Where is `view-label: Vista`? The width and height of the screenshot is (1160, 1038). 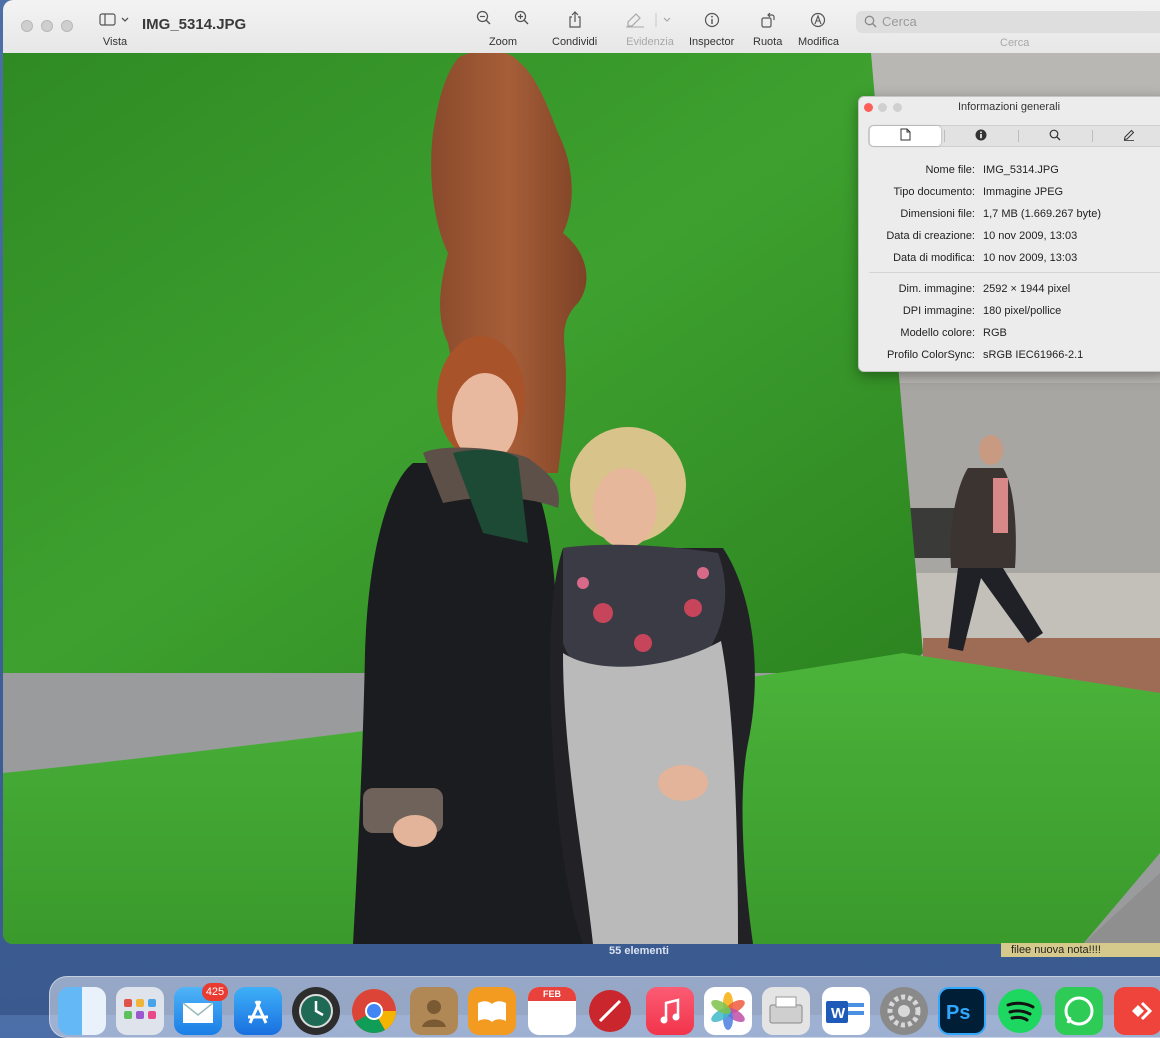
view-label: Vista is located at coordinates (115, 42).